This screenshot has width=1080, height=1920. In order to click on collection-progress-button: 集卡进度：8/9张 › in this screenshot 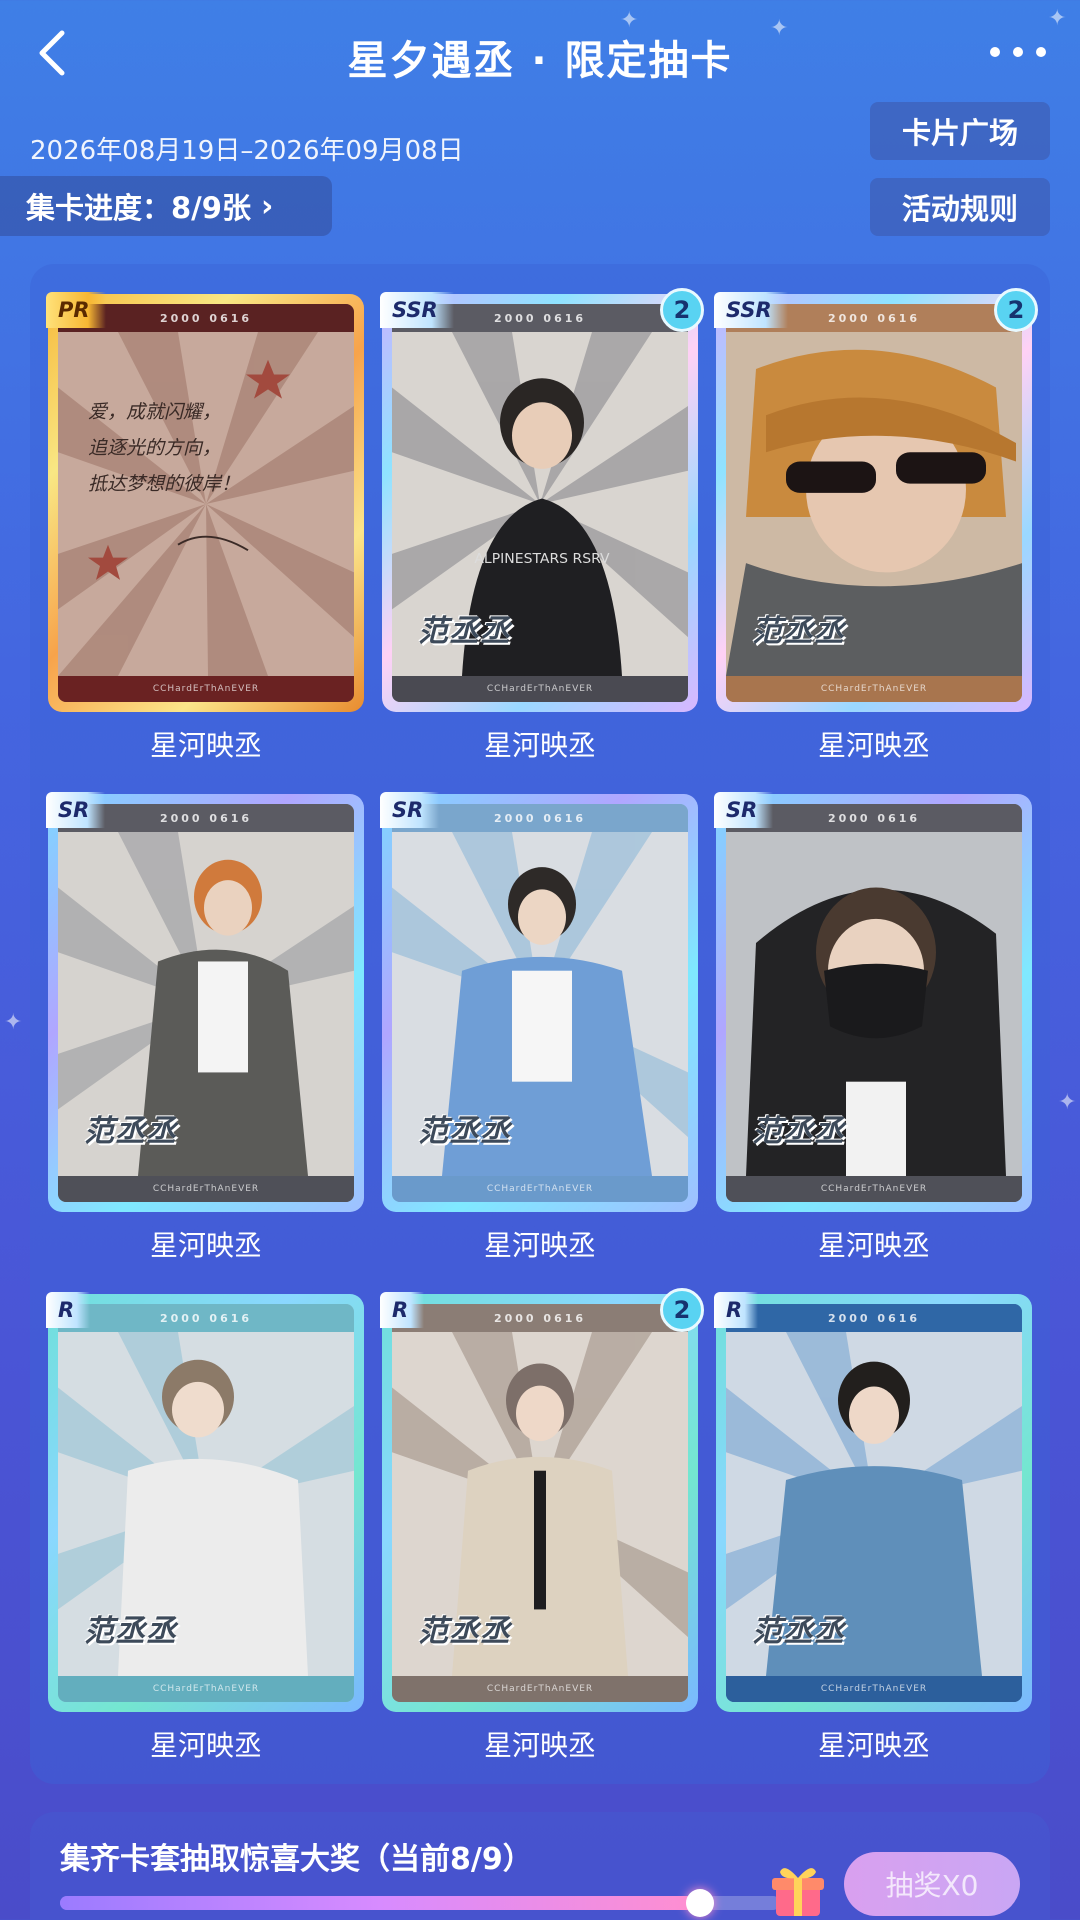, I will do `click(166, 206)`.